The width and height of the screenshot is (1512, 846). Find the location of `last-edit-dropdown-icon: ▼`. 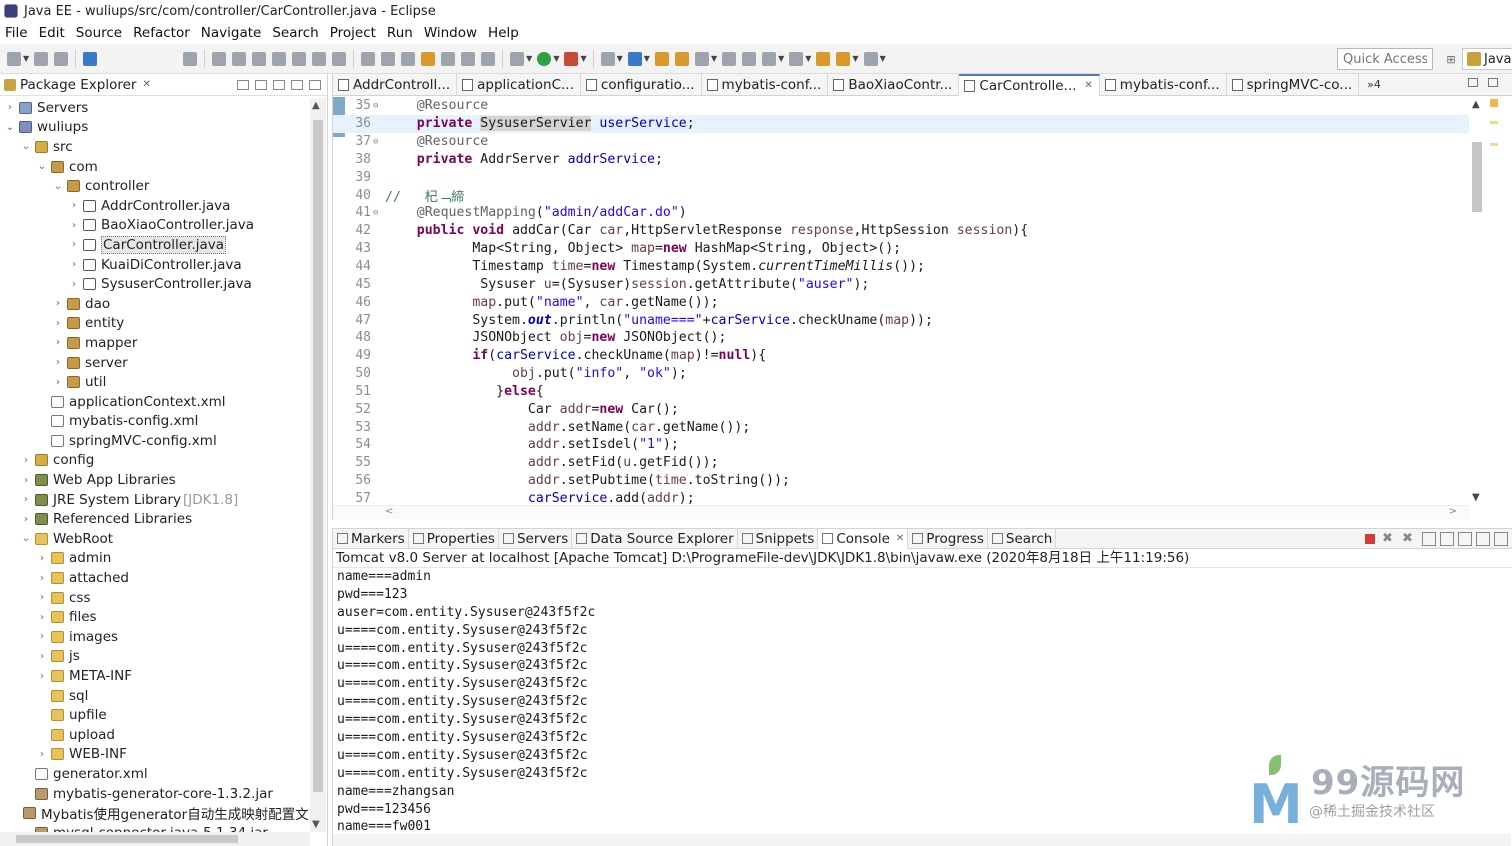

last-edit-dropdown-icon: ▼ is located at coordinates (808, 58).